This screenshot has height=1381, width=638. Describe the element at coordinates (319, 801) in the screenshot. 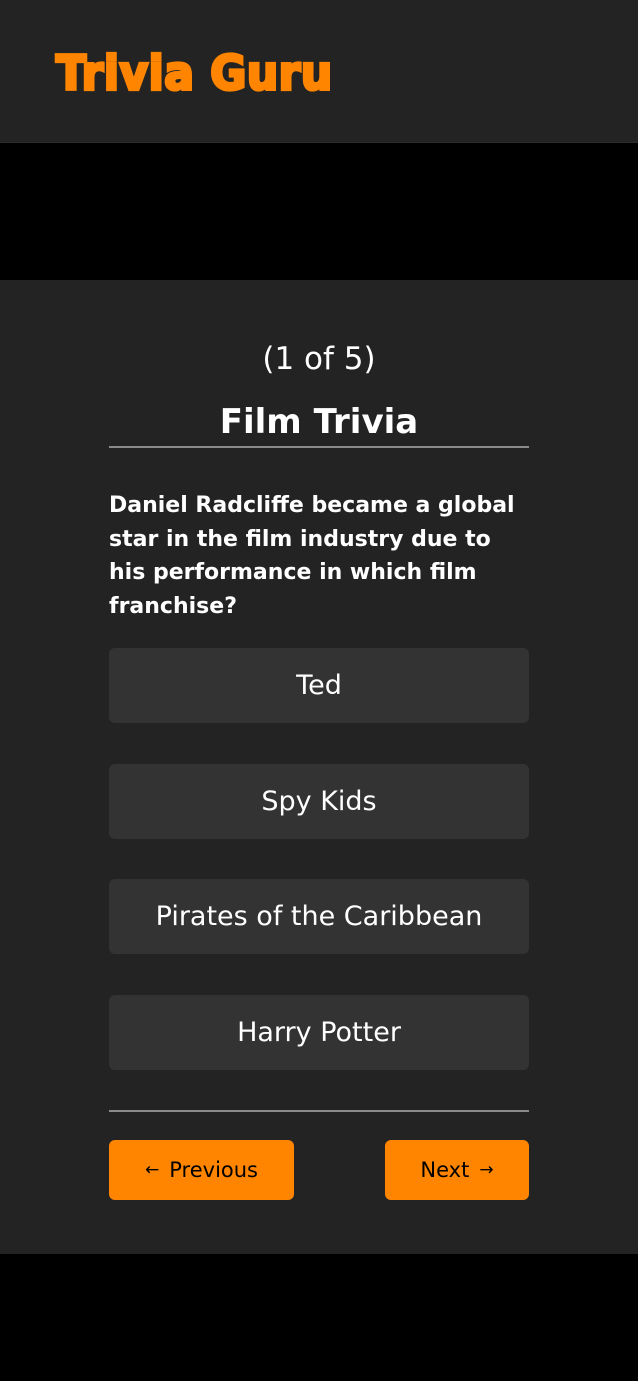

I see `answer-option-spy-kids: Spy Kids` at that location.